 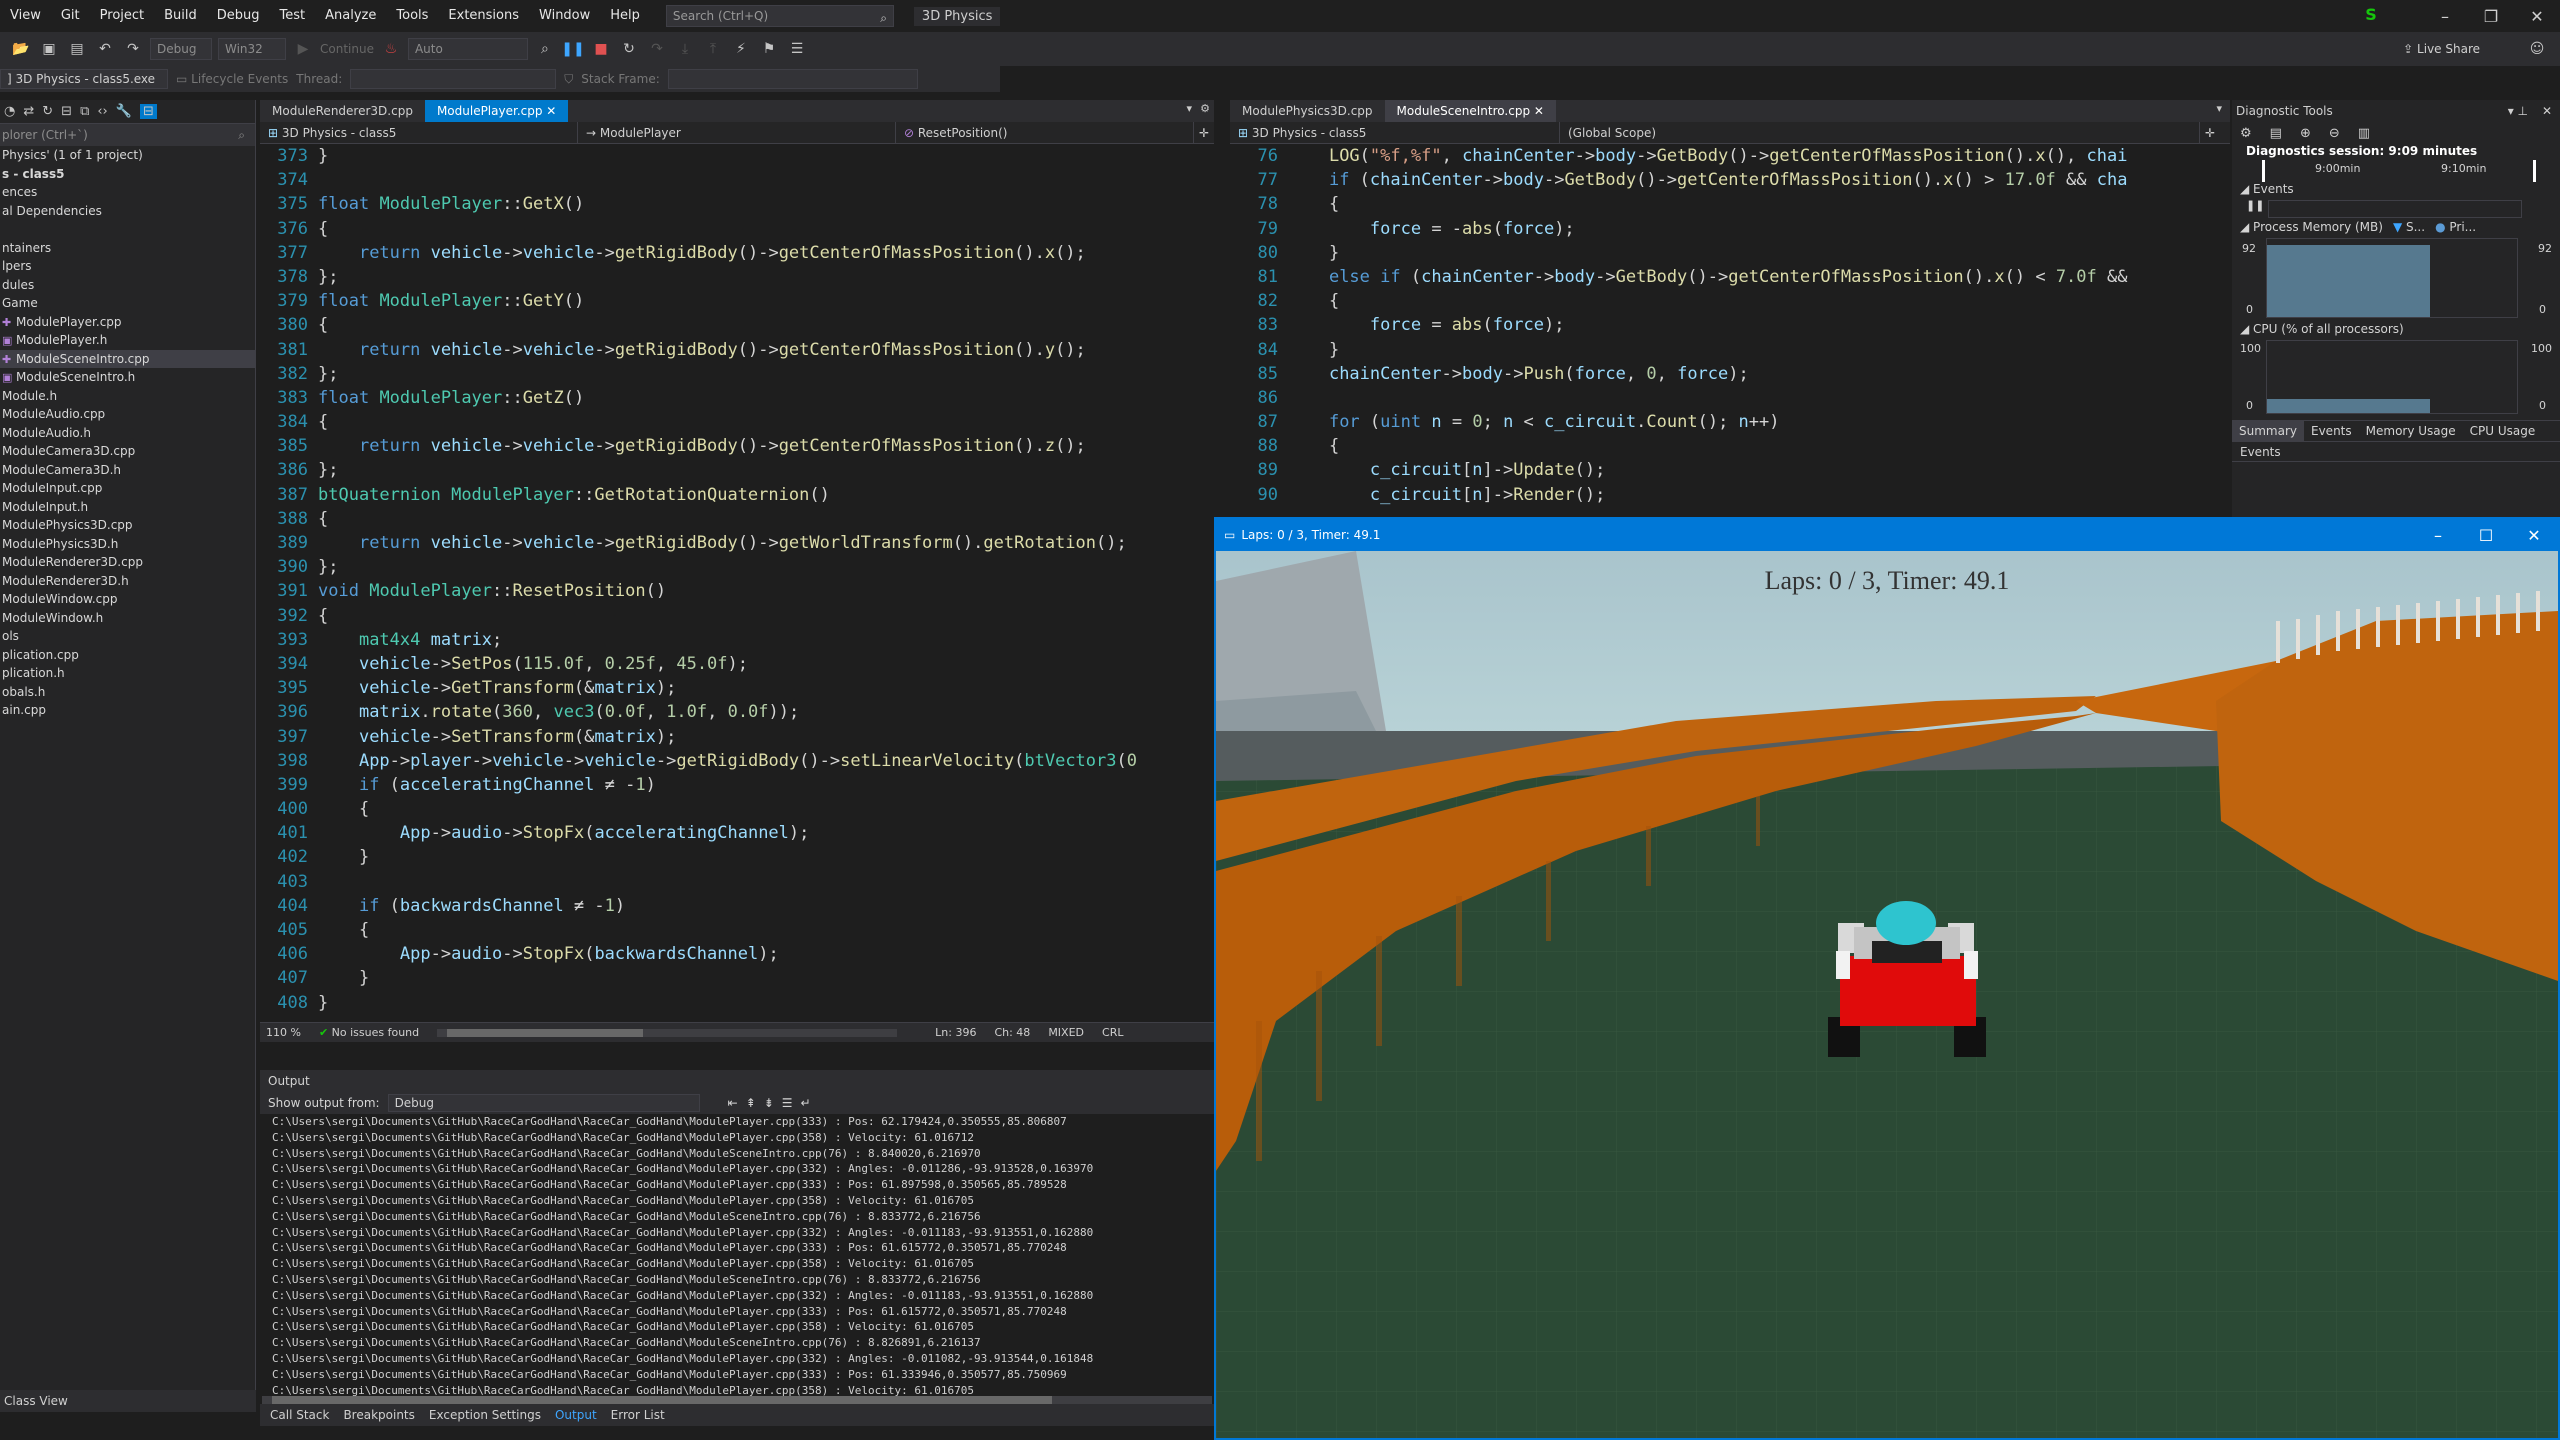 What do you see at coordinates (545, 49) in the screenshot?
I see `find-icon: ⌕` at bounding box center [545, 49].